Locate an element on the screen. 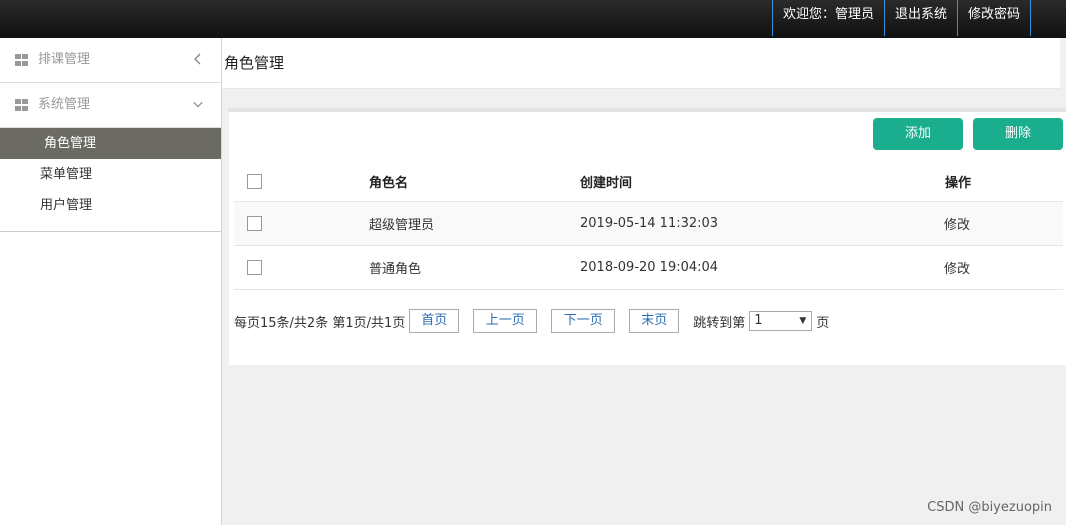 This screenshot has height=525, width=1066. cell-created-time: 2019-05-14 11:32:03 is located at coordinates (761, 223).